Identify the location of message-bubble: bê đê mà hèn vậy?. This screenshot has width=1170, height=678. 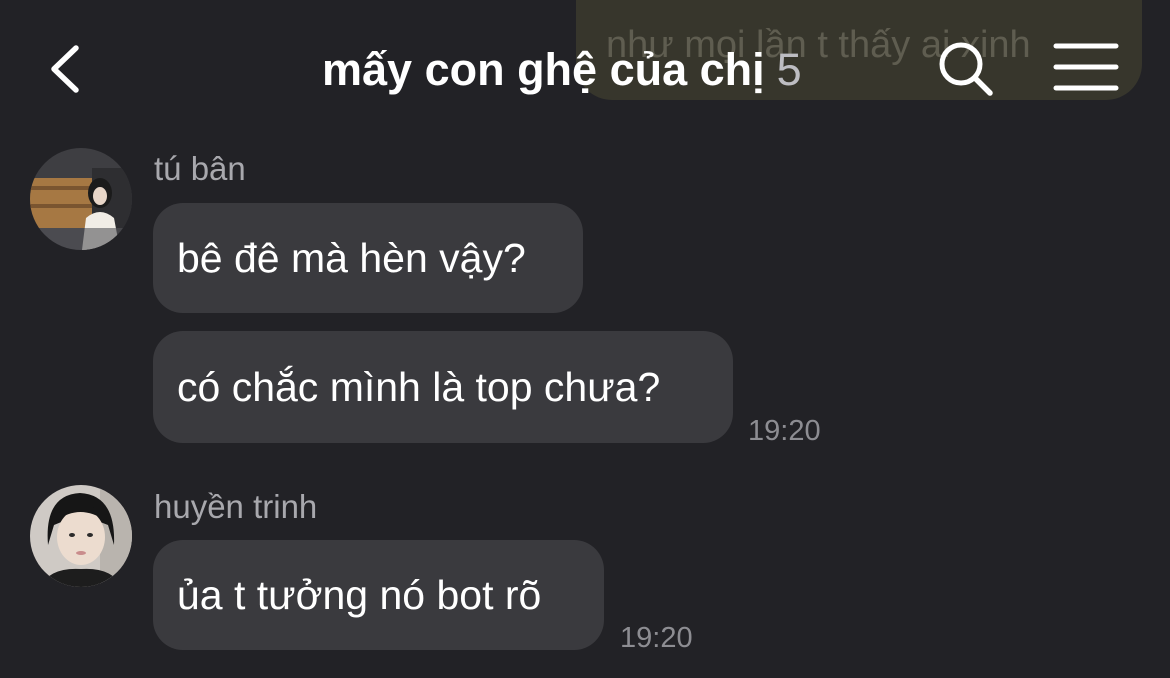
(368, 258).